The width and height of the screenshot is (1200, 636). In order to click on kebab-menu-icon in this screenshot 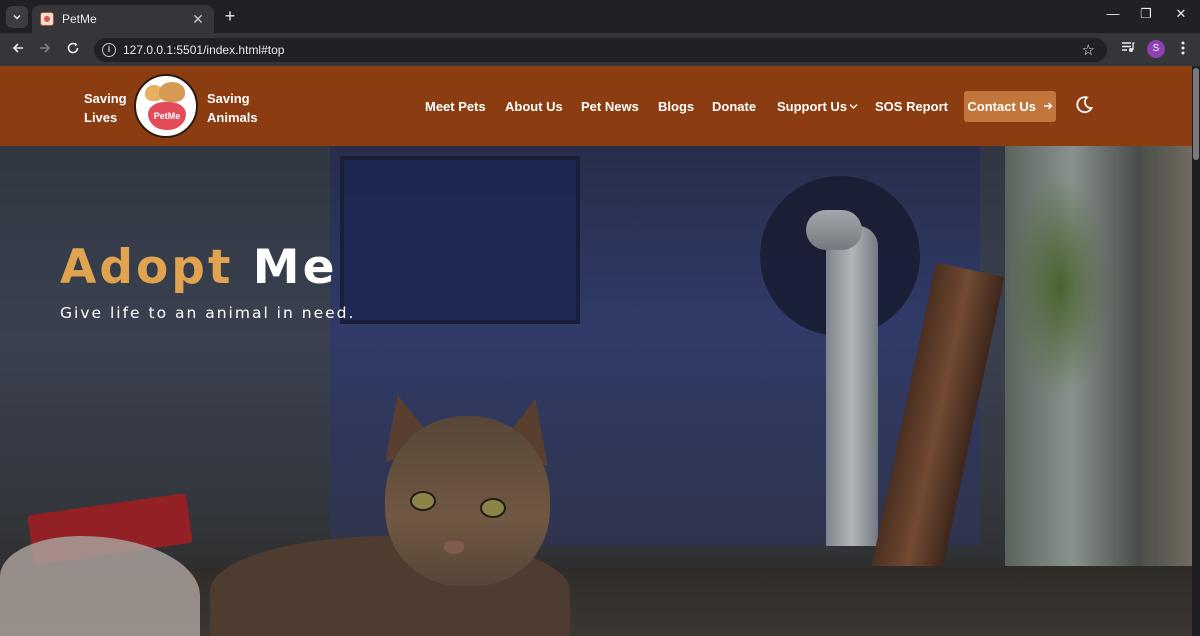, I will do `click(1183, 49)`.